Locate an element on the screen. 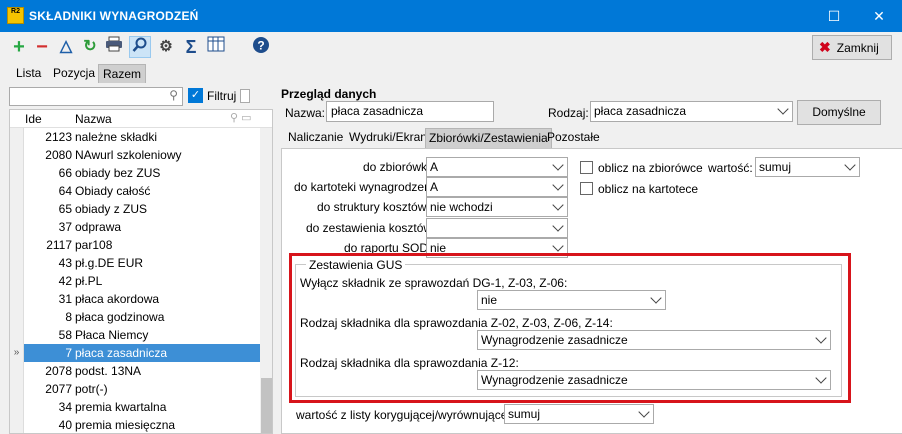  column-ide: Ide is located at coordinates (33, 119).